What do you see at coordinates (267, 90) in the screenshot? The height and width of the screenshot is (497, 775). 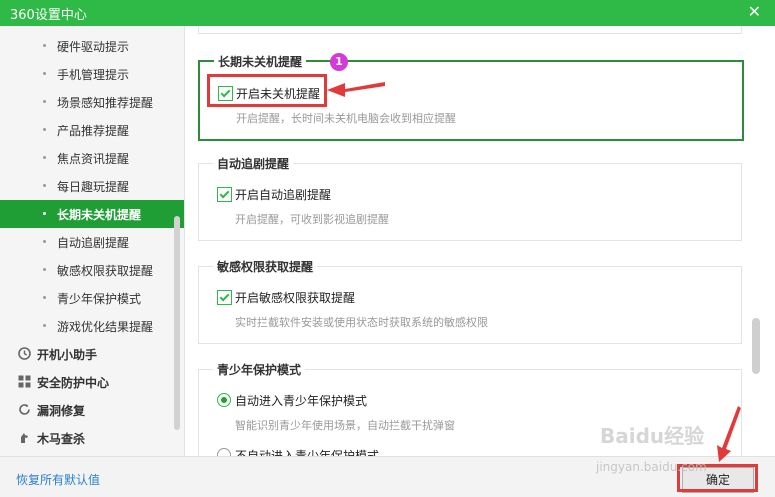 I see `annotation-highlight-box` at bounding box center [267, 90].